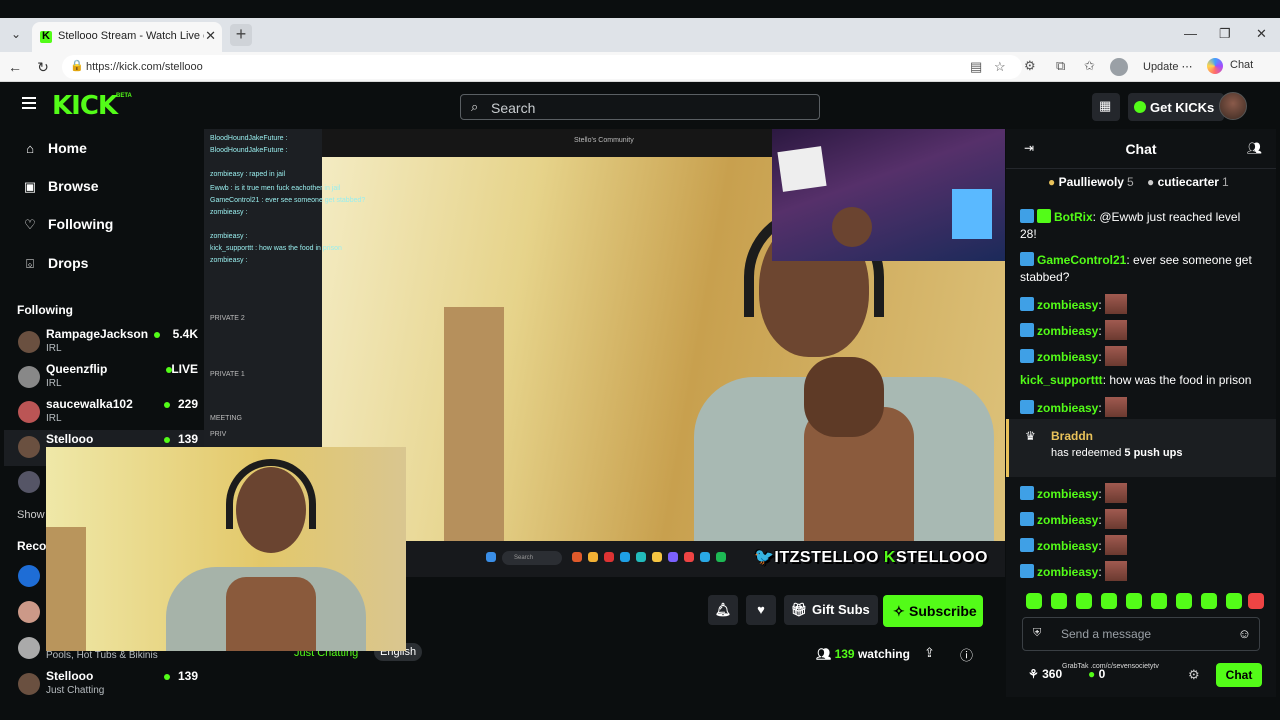 The width and height of the screenshot is (1280, 720). What do you see at coordinates (831, 610) in the screenshot?
I see `gift-subs-button: 🎁︎ Gift Subs` at bounding box center [831, 610].